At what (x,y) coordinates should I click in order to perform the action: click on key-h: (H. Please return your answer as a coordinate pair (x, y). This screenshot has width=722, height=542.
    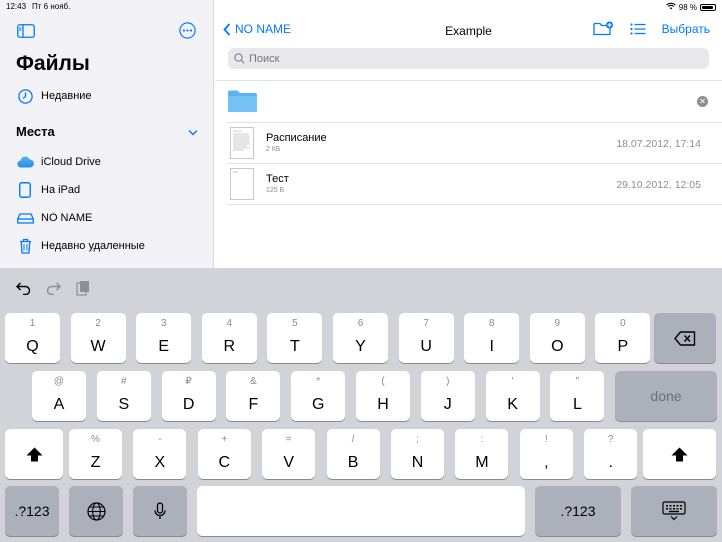
    Looking at the image, I should click on (383, 396).